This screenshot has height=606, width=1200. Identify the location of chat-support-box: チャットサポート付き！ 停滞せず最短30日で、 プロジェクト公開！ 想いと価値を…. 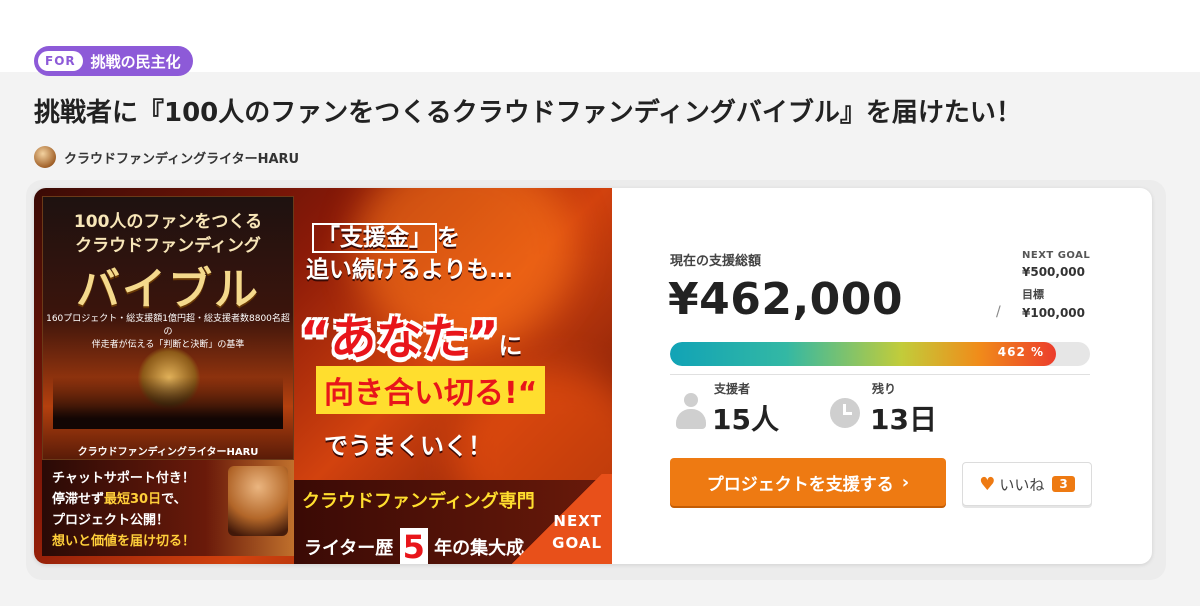
(168, 508).